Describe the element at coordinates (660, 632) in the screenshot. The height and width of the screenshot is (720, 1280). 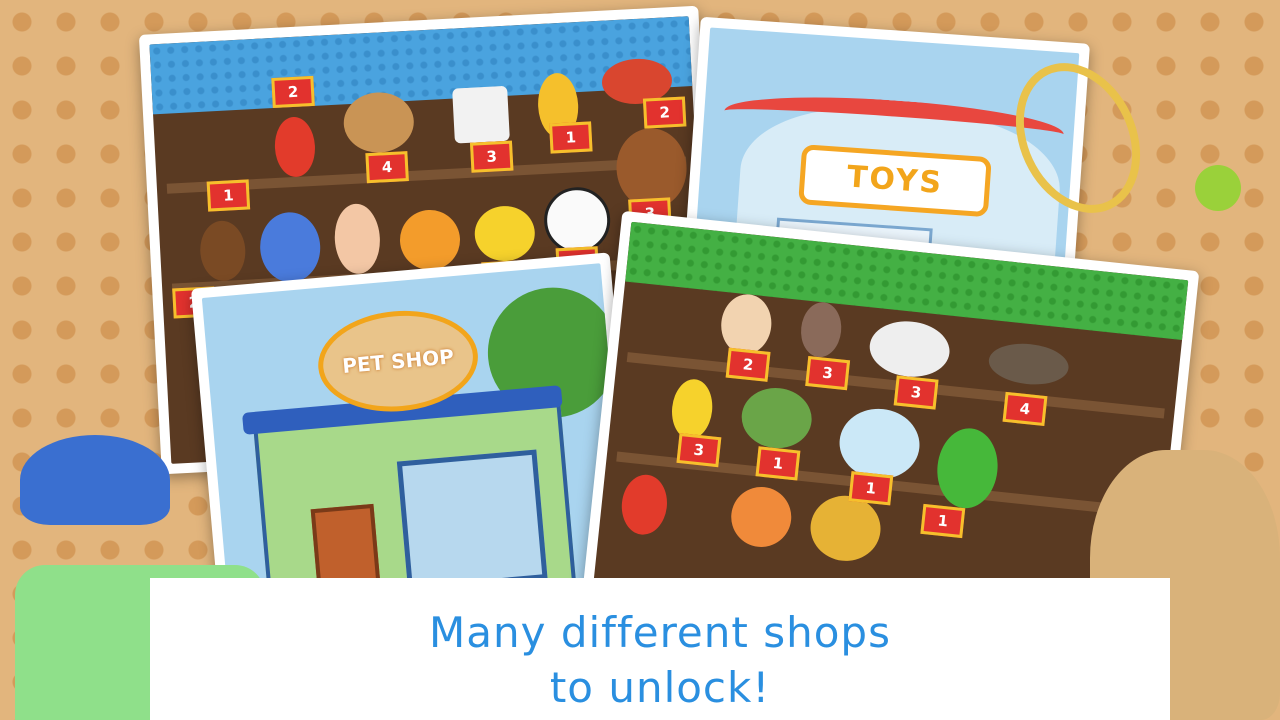
I see `caption-line-1: Many different shops` at that location.